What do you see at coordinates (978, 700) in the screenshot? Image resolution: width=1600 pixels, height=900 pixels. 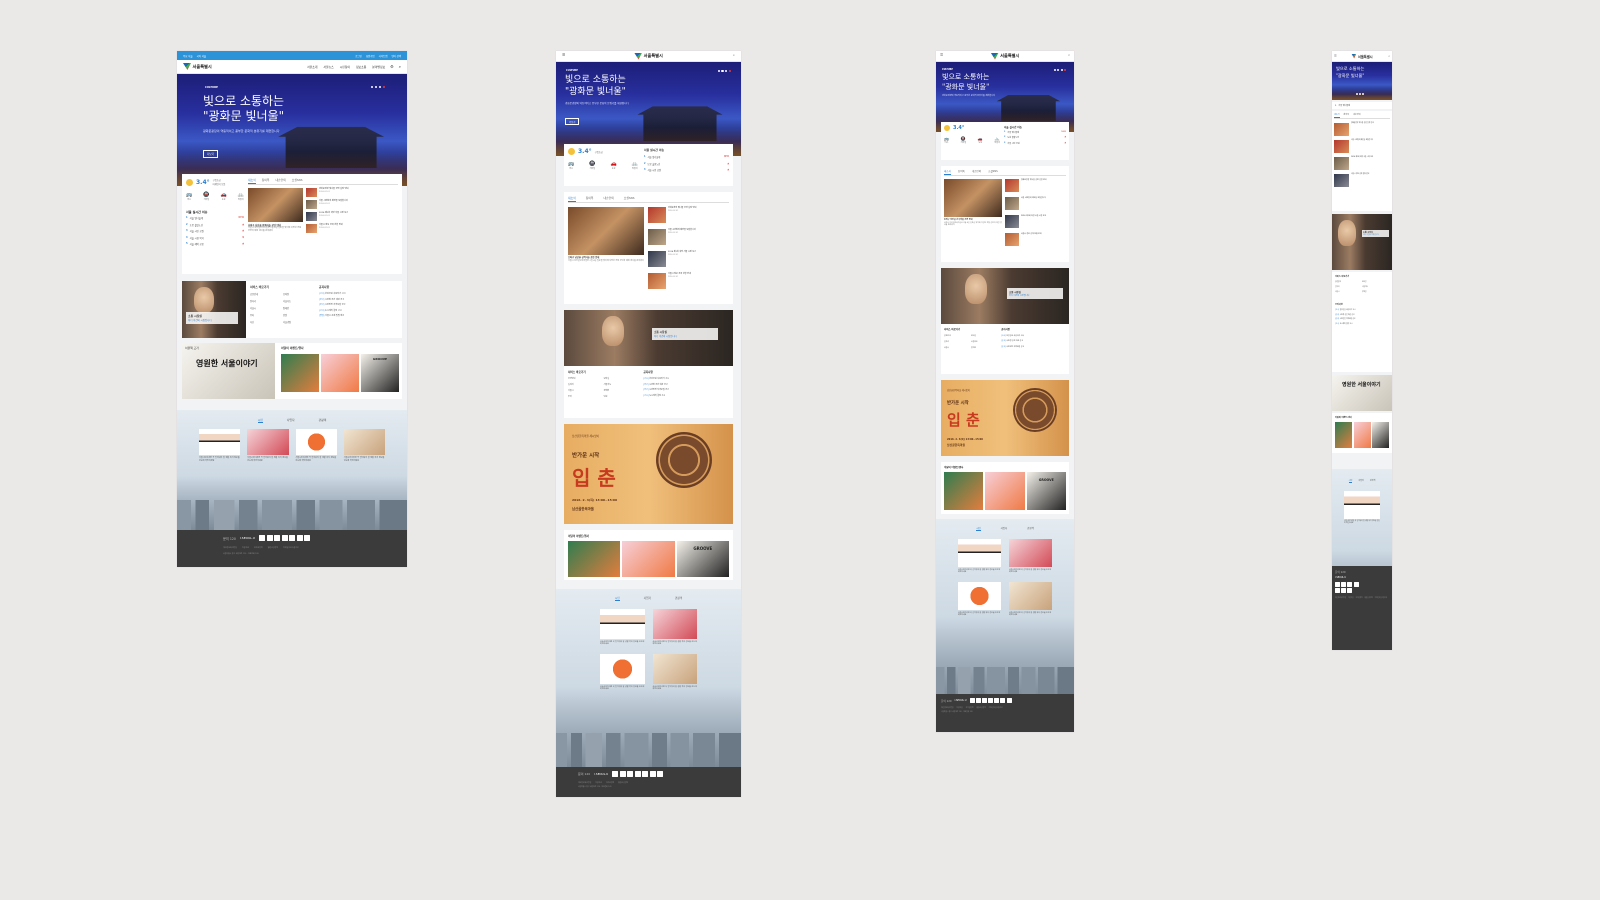 I see `twitter-icon` at bounding box center [978, 700].